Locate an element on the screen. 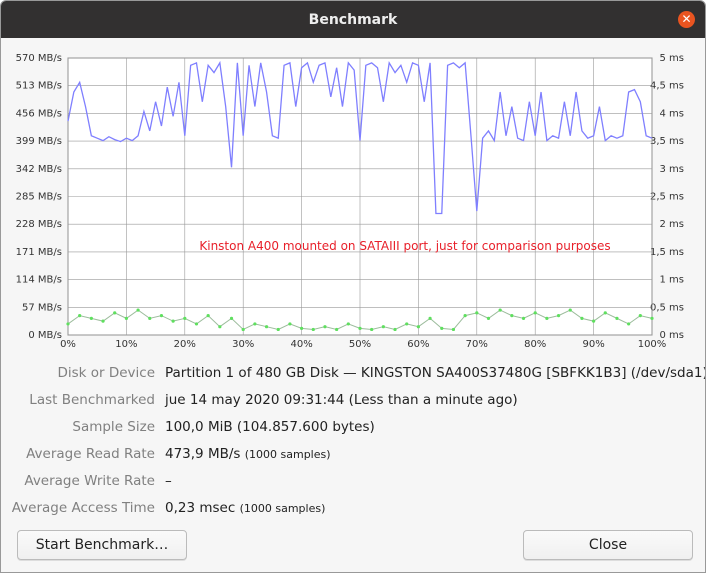 This screenshot has height=573, width=706. y-right-tick-label: 1,5 ms is located at coordinates (667, 252).